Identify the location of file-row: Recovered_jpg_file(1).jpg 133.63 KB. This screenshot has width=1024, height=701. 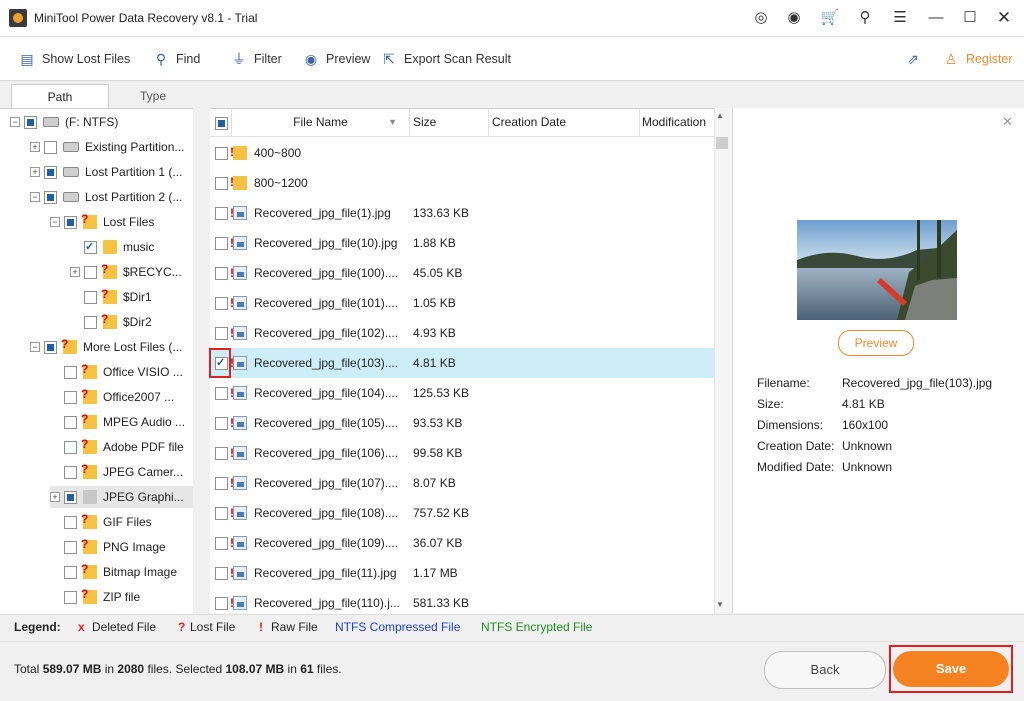
(462, 213).